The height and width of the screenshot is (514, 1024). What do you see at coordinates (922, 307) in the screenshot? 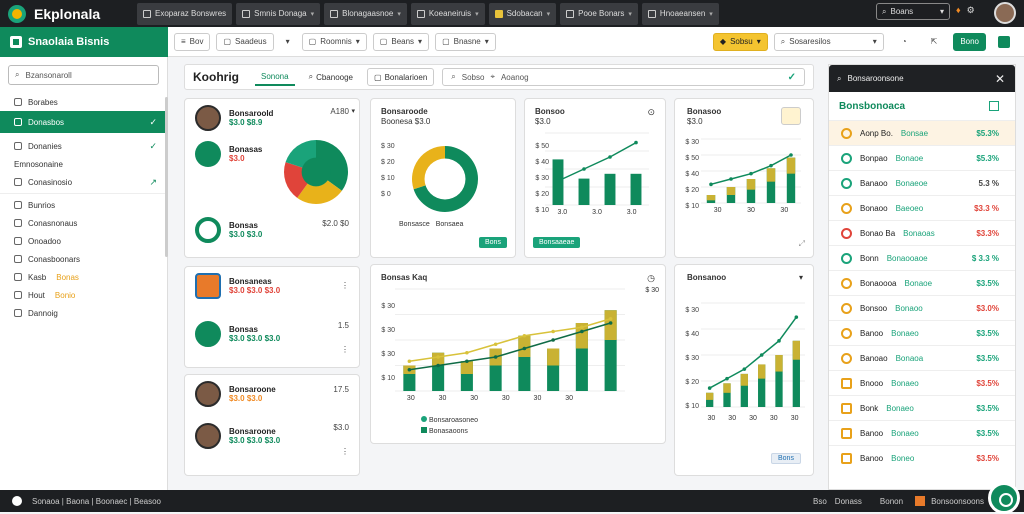
I see `right-list-item: Bonsoo Bonaoo $3.0%` at bounding box center [922, 307].